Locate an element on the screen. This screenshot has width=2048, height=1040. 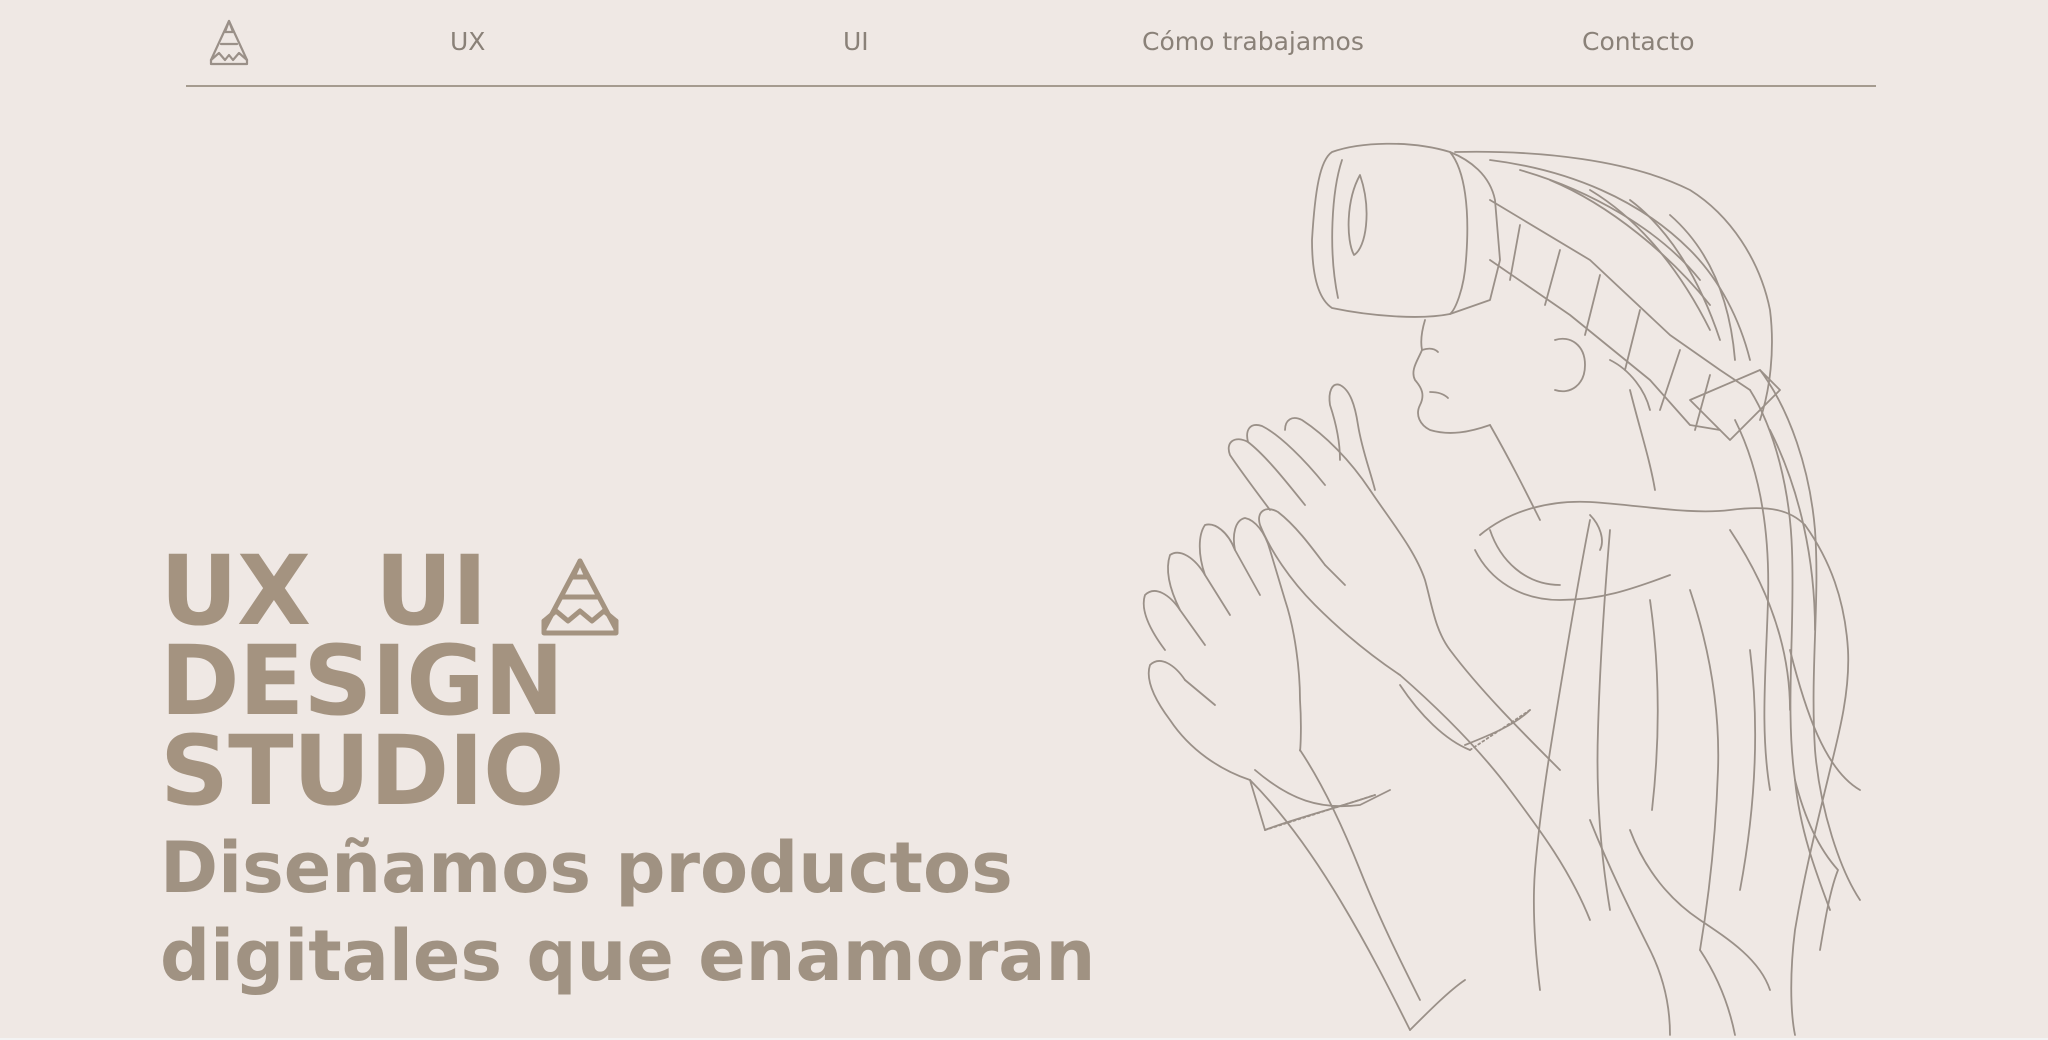
brand-heading: UX UI DESIGN STUDIO is located at coordinates (400, 685).